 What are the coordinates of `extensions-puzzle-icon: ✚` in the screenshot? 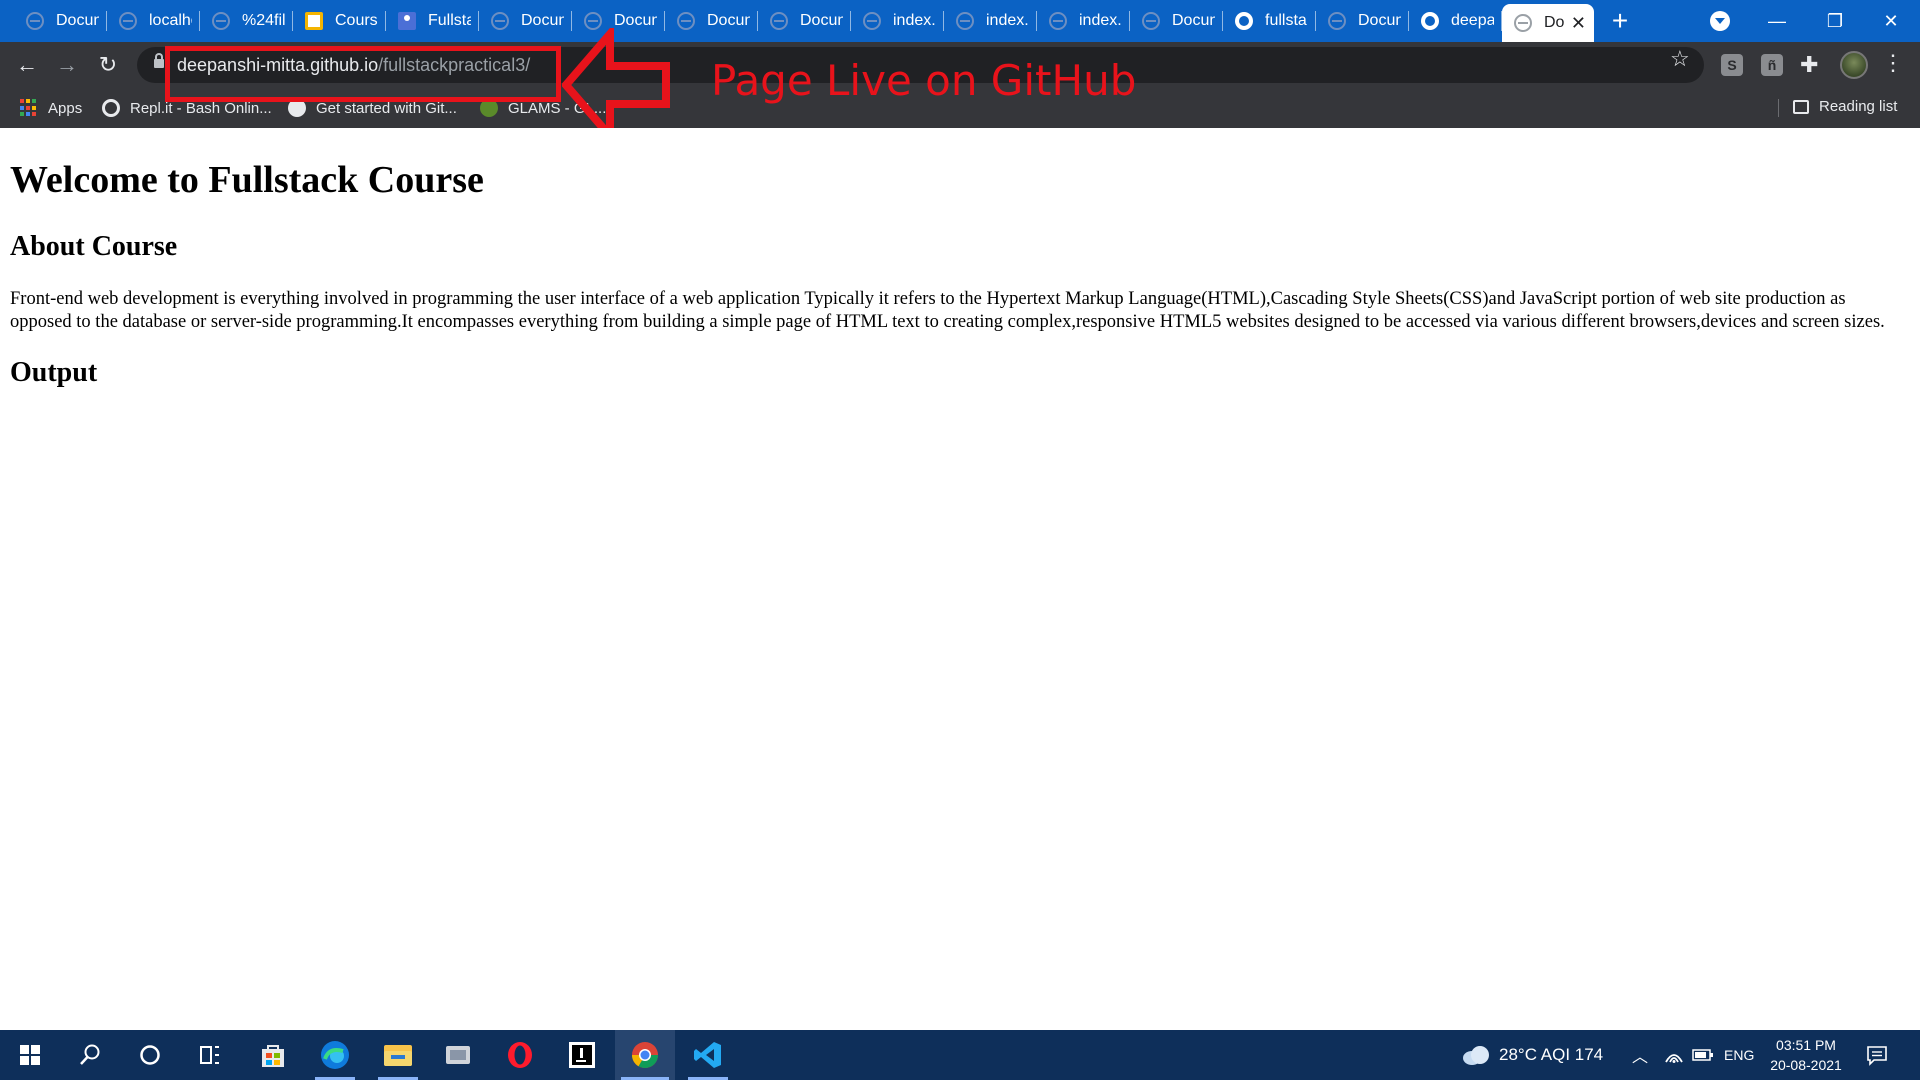 It's located at (1809, 65).